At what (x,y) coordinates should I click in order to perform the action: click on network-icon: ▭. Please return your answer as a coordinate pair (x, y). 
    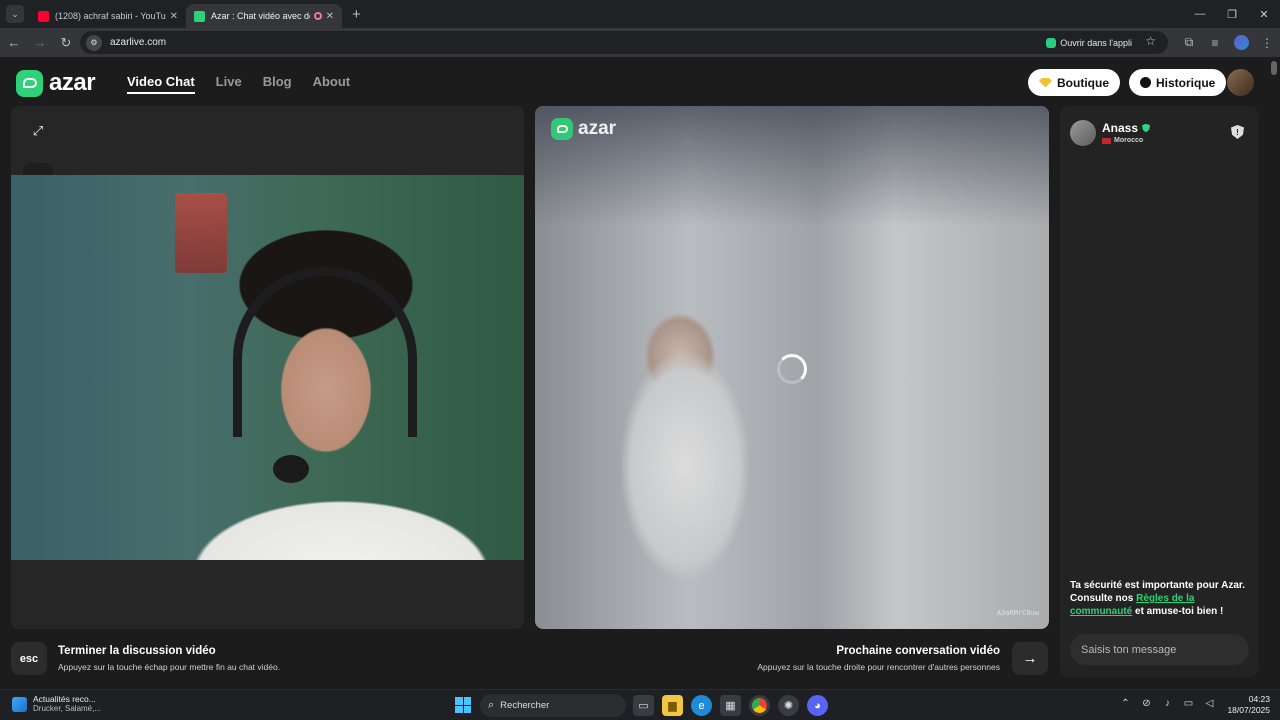
    Looking at the image, I should click on (1188, 703).